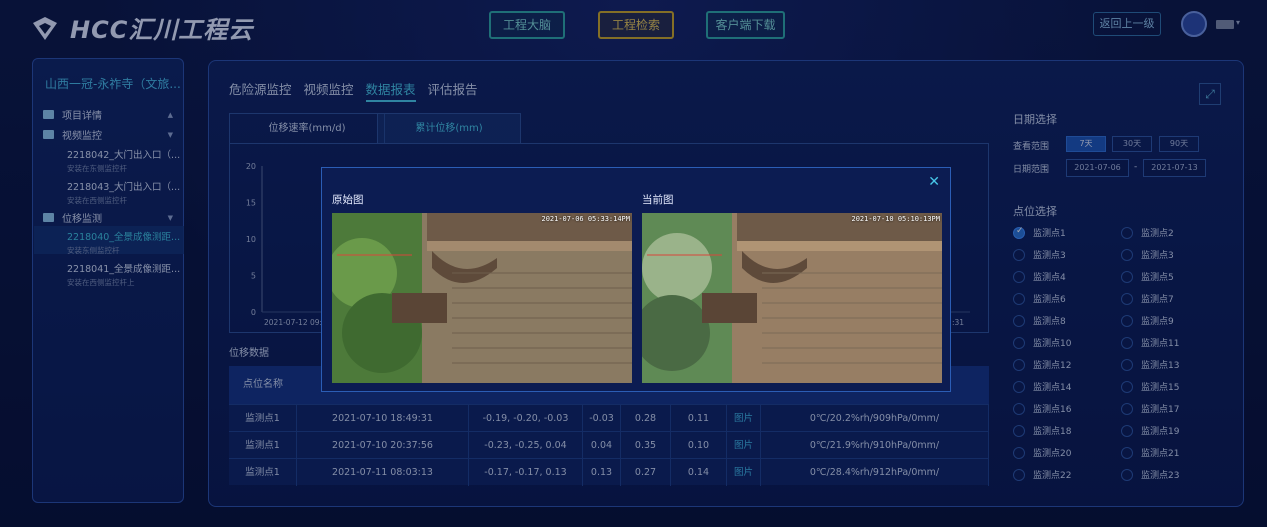  I want to click on original-image: 2021-07-06 05:33:14PM, so click(482, 298).